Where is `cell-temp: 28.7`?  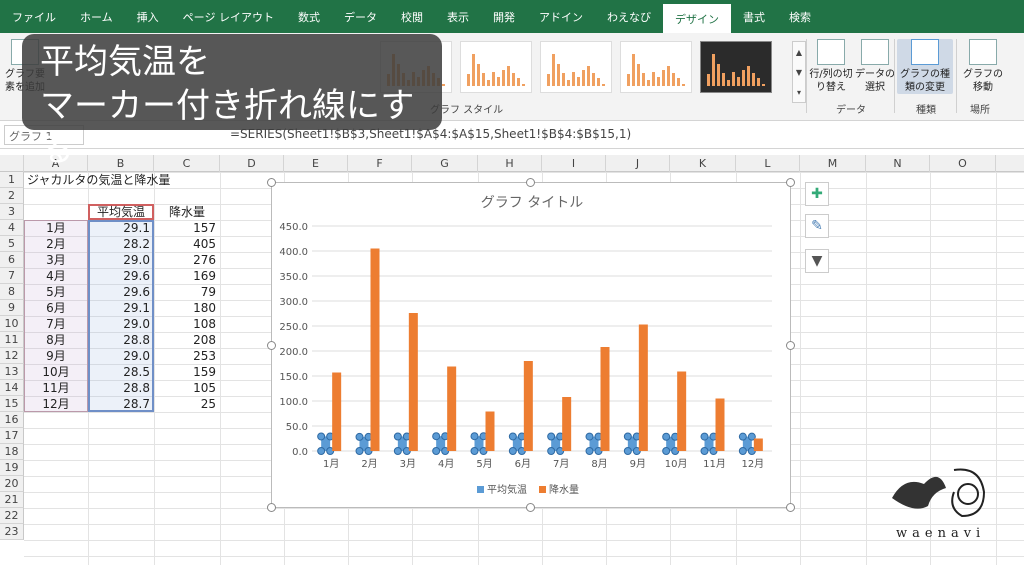
cell-temp: 28.7 is located at coordinates (119, 404).